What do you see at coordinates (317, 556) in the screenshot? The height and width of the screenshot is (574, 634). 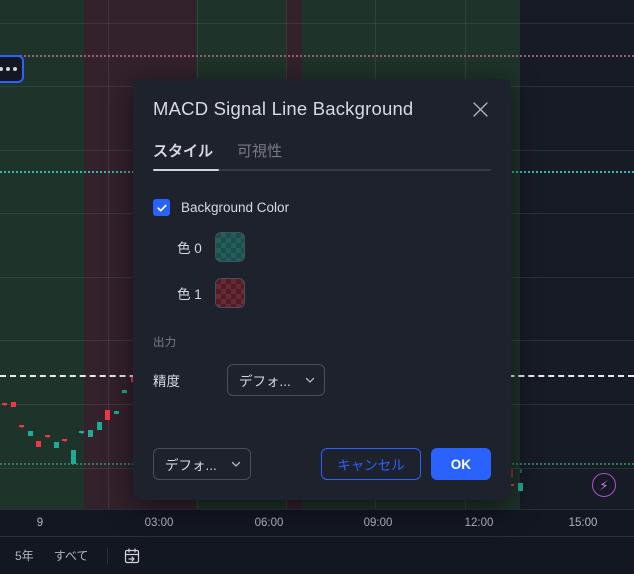 I see `bottom-toolbar: 5年 すべて` at bounding box center [317, 556].